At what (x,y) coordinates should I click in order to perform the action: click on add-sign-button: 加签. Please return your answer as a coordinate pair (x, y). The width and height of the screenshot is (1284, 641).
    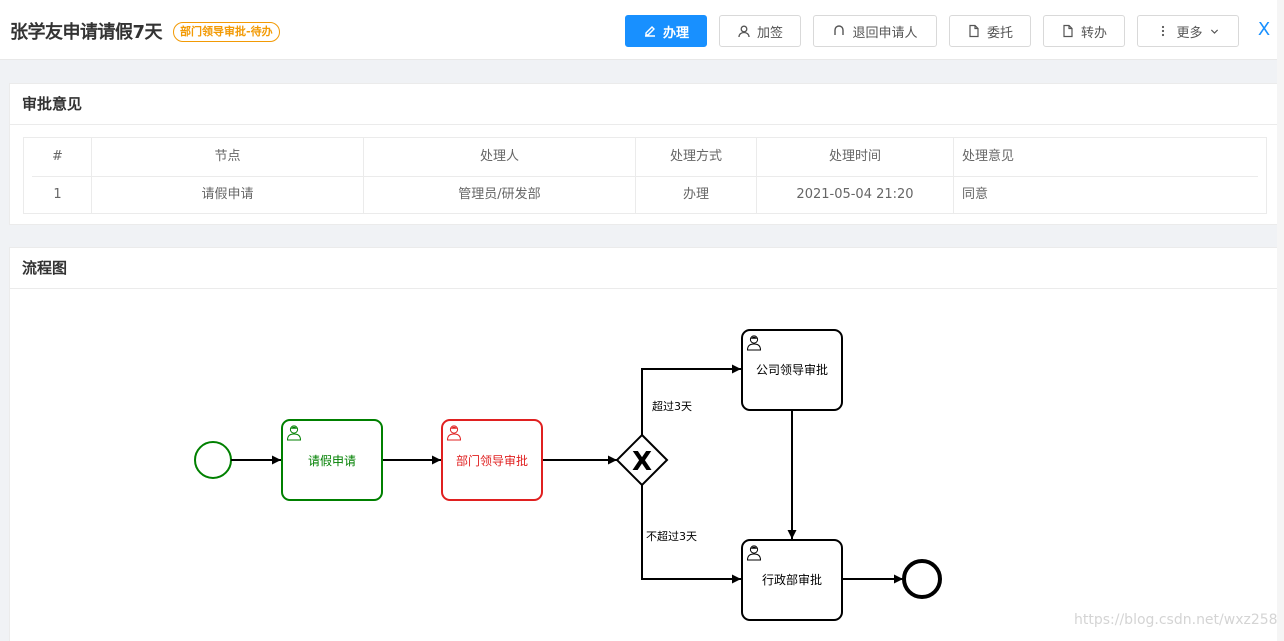
    Looking at the image, I should click on (760, 31).